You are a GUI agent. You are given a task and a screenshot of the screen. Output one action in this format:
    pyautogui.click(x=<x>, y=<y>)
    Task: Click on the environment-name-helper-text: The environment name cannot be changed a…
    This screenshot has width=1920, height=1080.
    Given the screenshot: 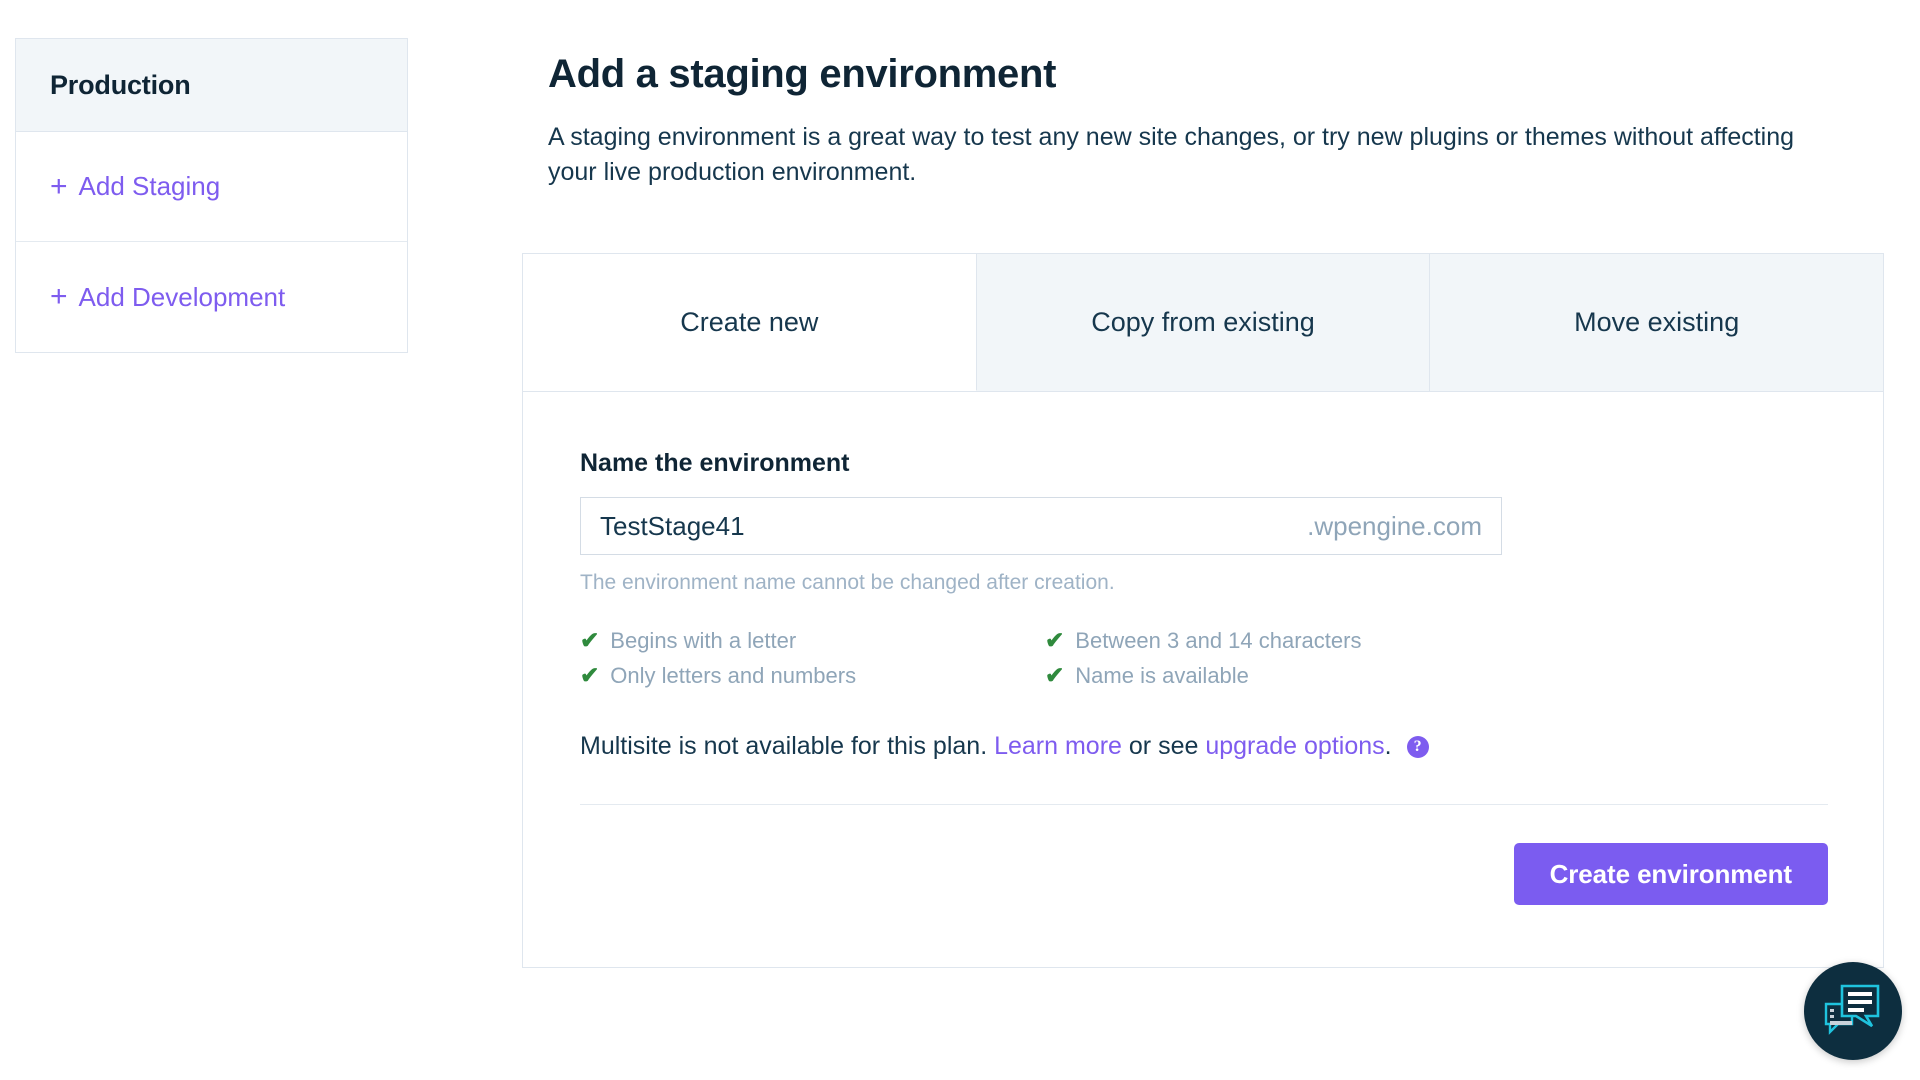 What is the action you would take?
    pyautogui.click(x=847, y=582)
    